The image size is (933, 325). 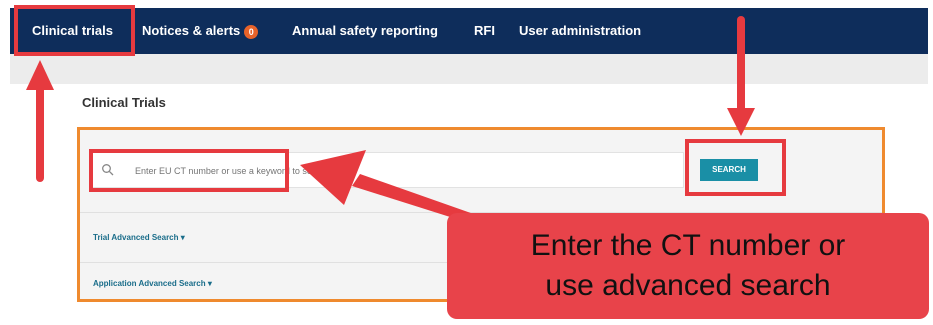 I want to click on nav-item-rfi: RFI, so click(x=484, y=31).